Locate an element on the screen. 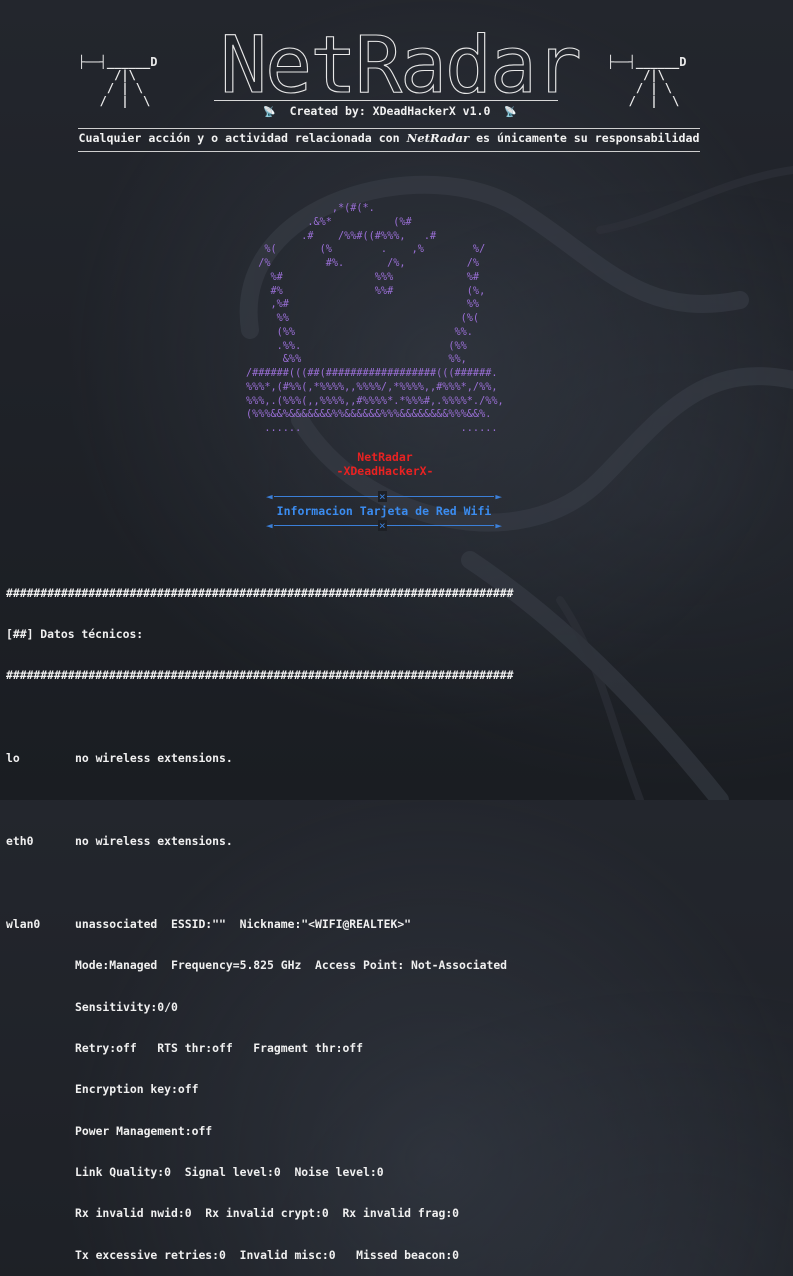  wlan0-detail: Encryption key:off is located at coordinates (396, 1089).